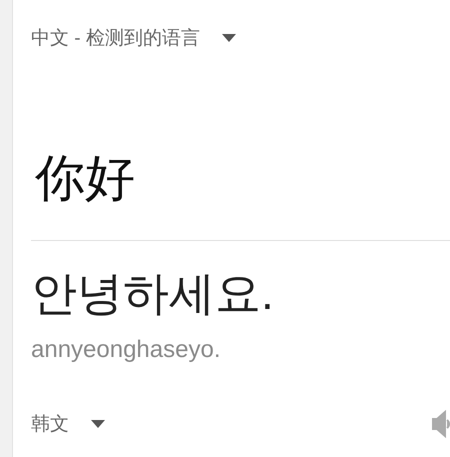 This screenshot has width=450, height=457. Describe the element at coordinates (85, 178) in the screenshot. I see `source-text: 你好` at that location.